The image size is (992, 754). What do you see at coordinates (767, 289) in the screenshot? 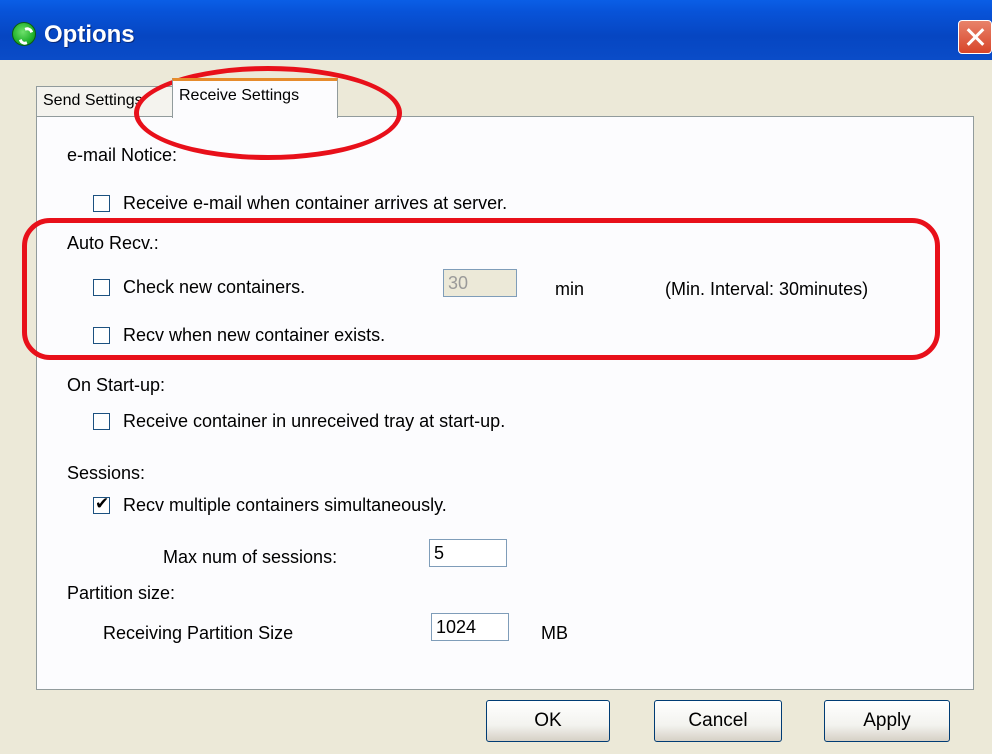
I see `interval-note: (Min. Interval: 30minutes)` at bounding box center [767, 289].